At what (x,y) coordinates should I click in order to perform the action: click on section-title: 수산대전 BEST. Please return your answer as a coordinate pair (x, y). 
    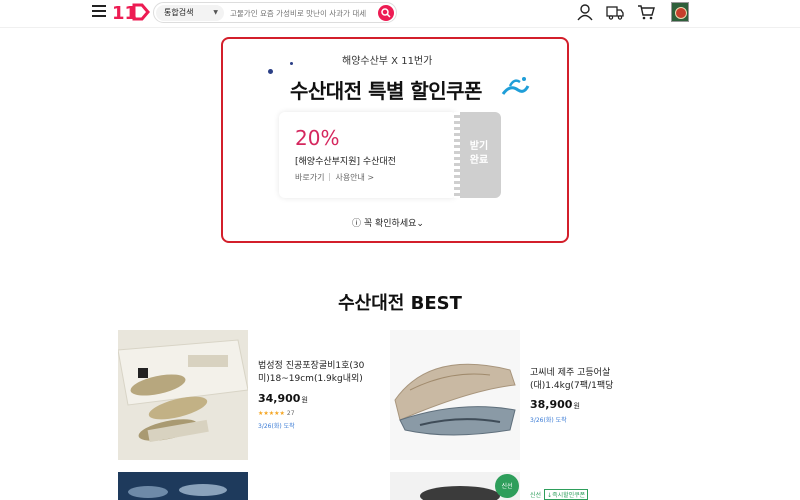
    Looking at the image, I should click on (400, 303).